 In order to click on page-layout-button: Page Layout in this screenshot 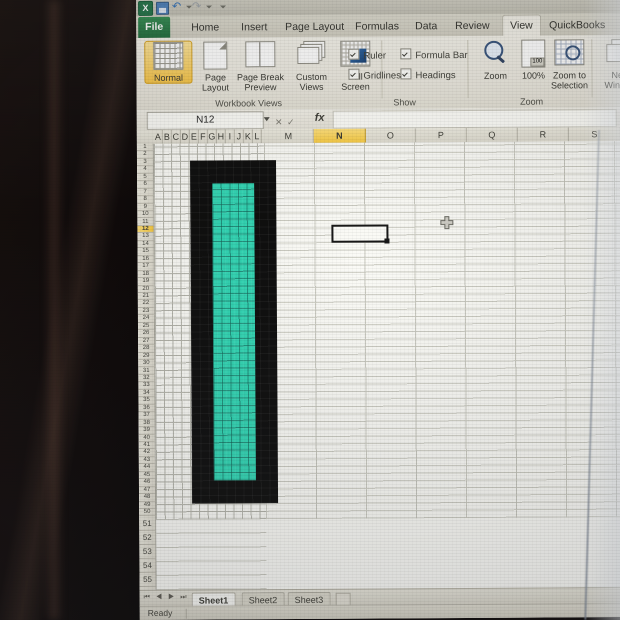, I will do `click(215, 67)`.